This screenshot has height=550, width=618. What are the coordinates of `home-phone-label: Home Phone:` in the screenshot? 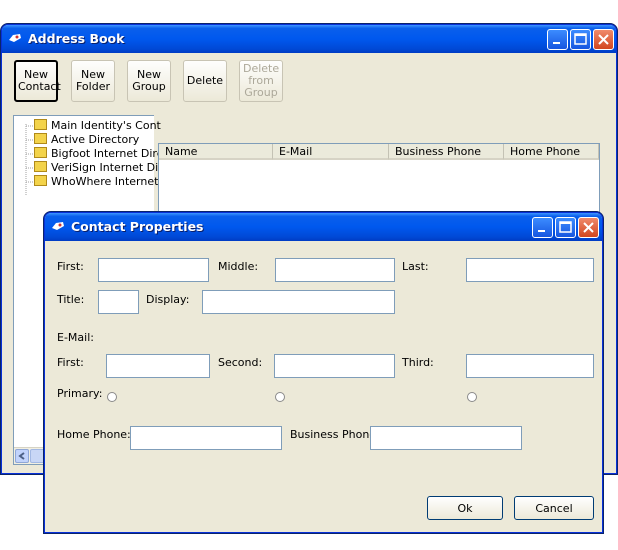 It's located at (94, 434).